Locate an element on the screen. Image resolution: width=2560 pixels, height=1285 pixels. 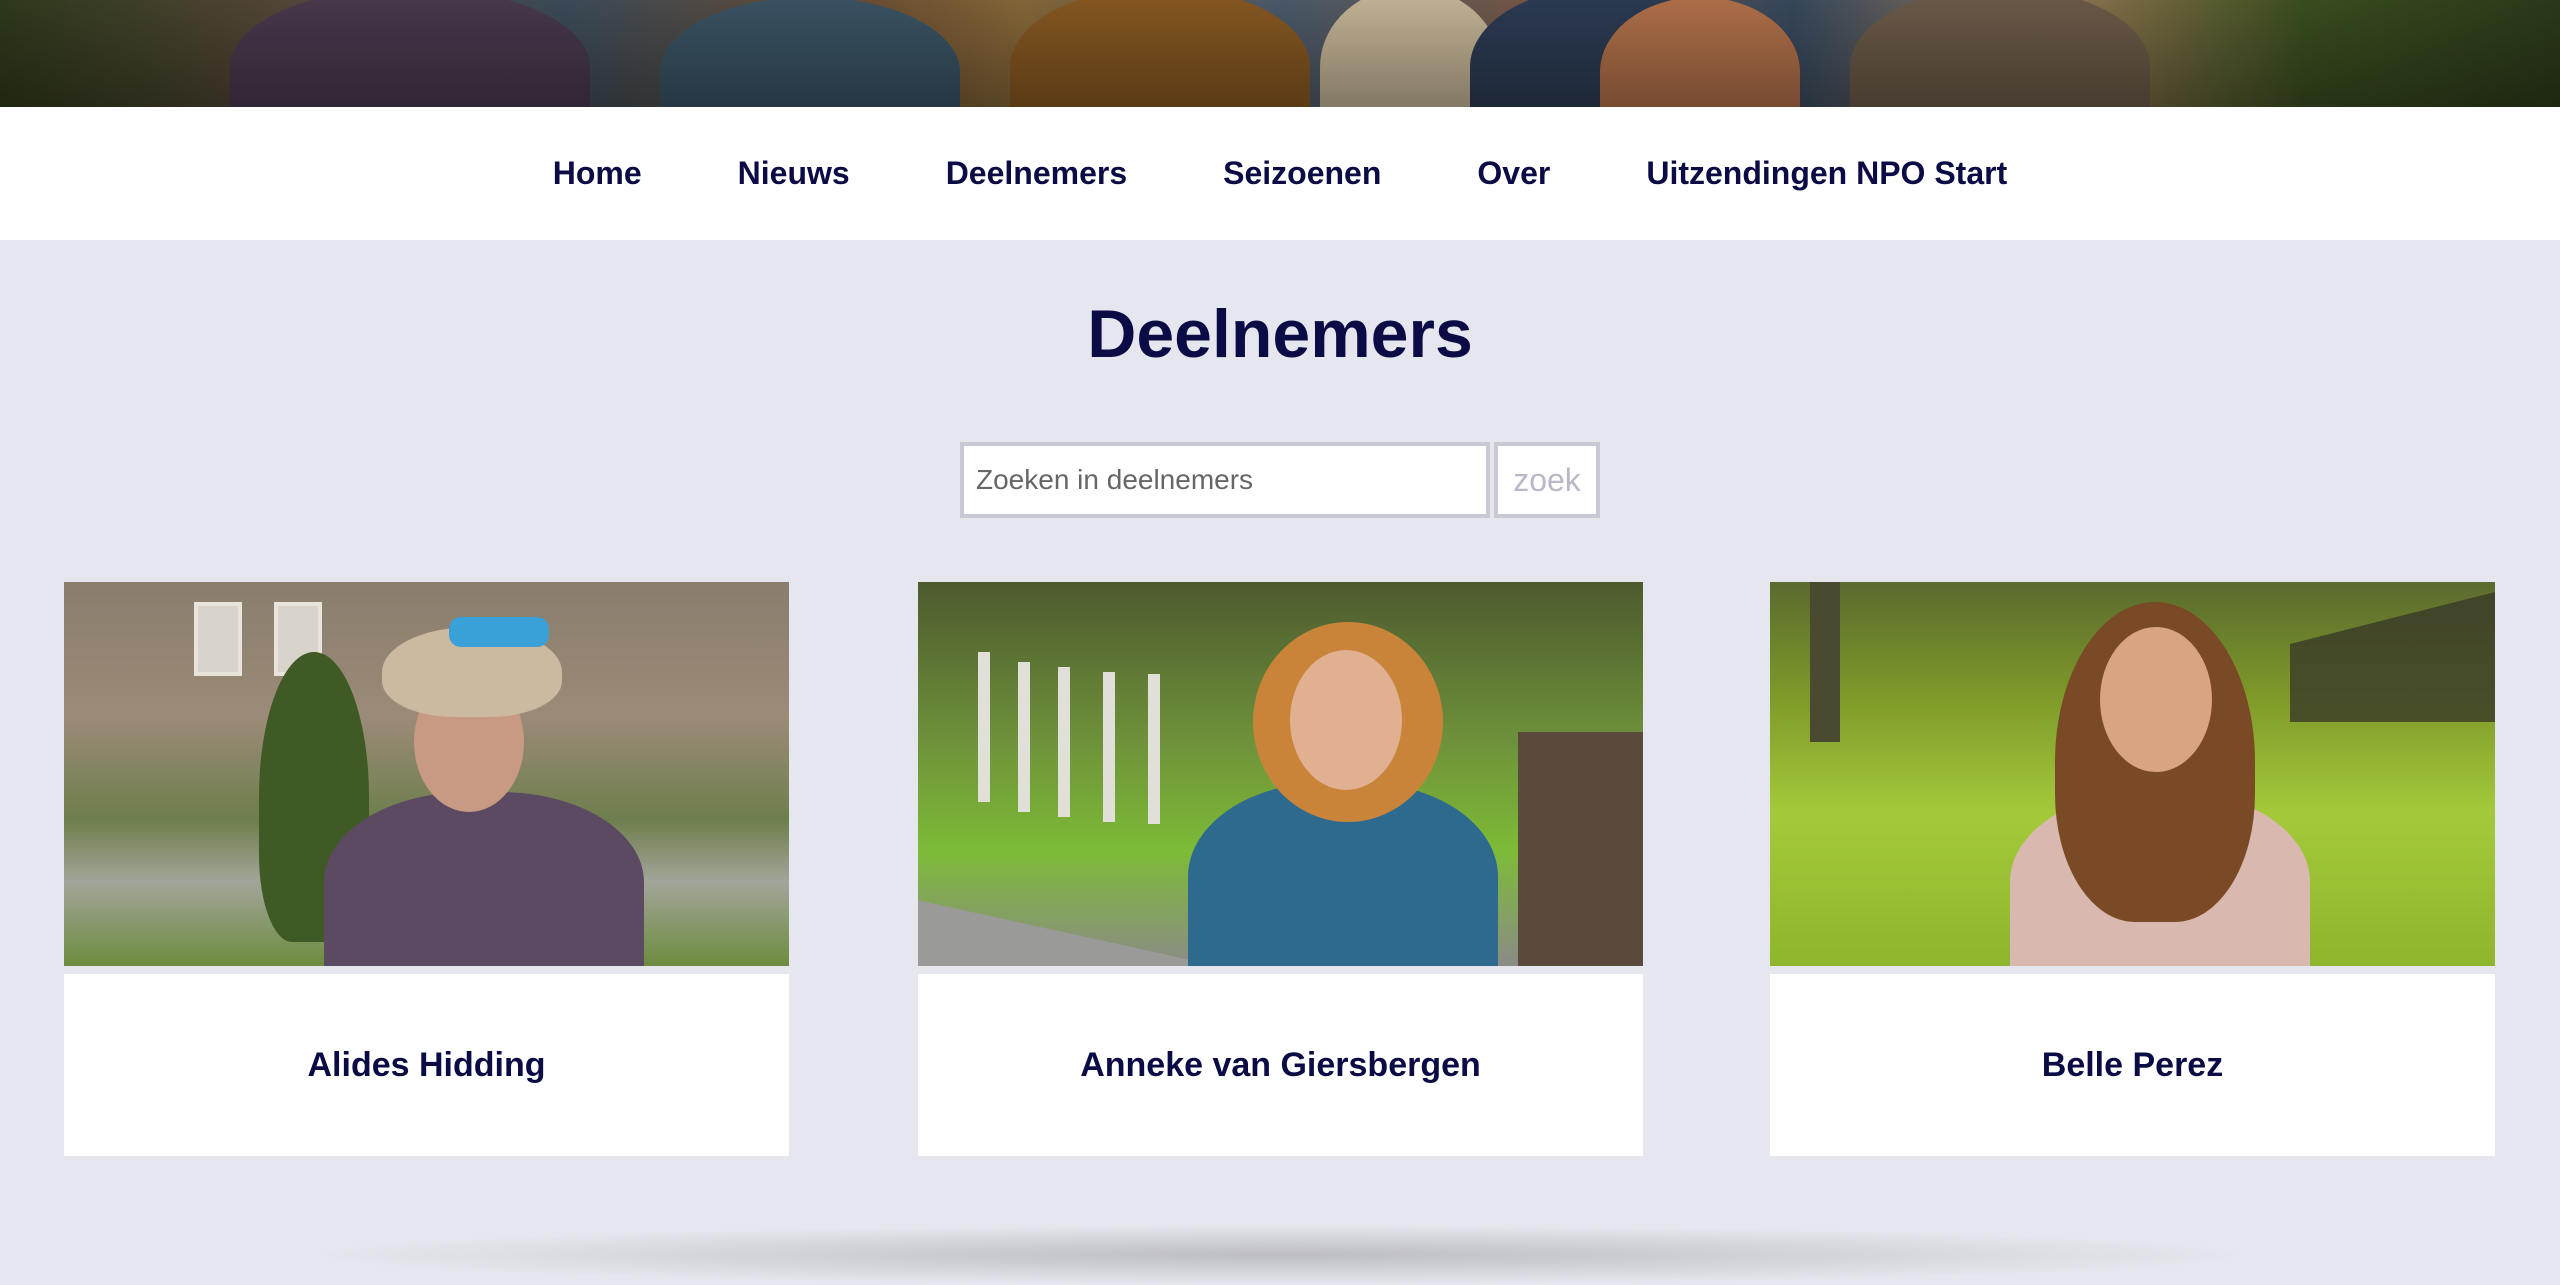
search-form: zoek is located at coordinates (1280, 480).